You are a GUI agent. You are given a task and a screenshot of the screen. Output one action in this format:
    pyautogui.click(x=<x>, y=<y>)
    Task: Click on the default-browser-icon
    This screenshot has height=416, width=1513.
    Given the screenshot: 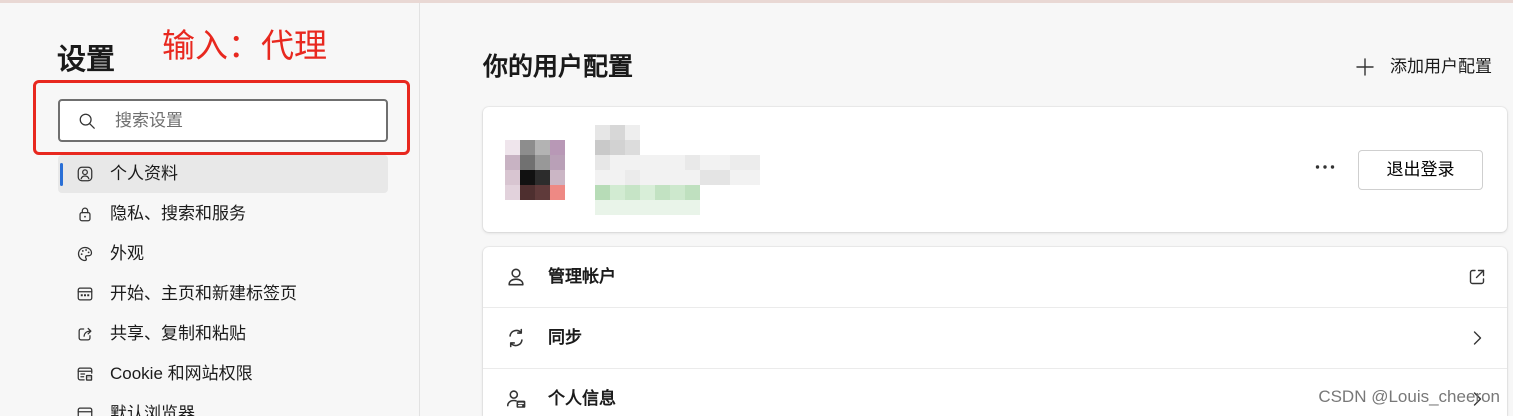 What is the action you would take?
    pyautogui.click(x=85, y=411)
    